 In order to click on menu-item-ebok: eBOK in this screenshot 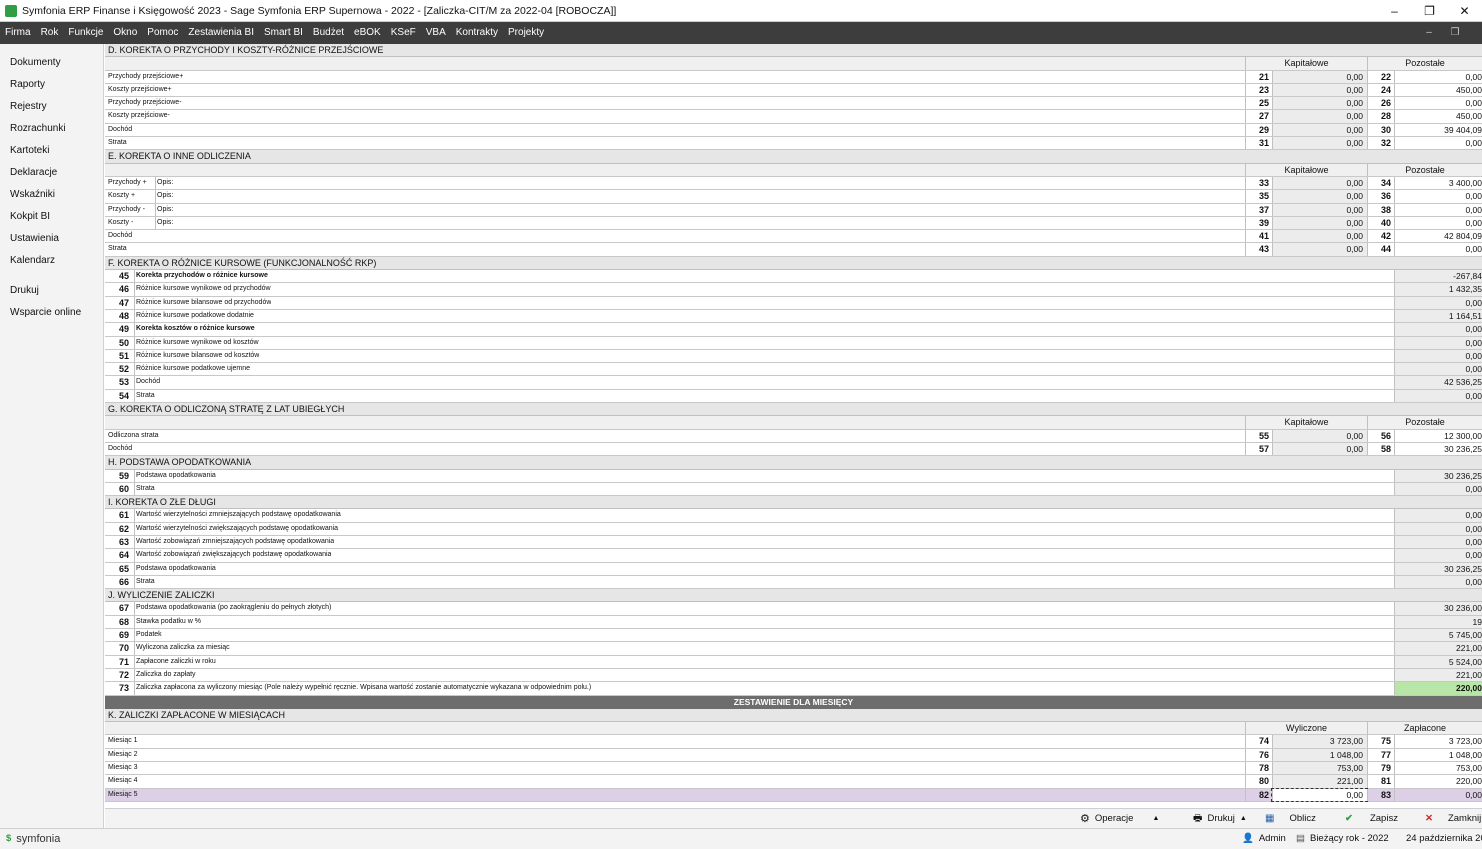, I will do `click(367, 33)`.